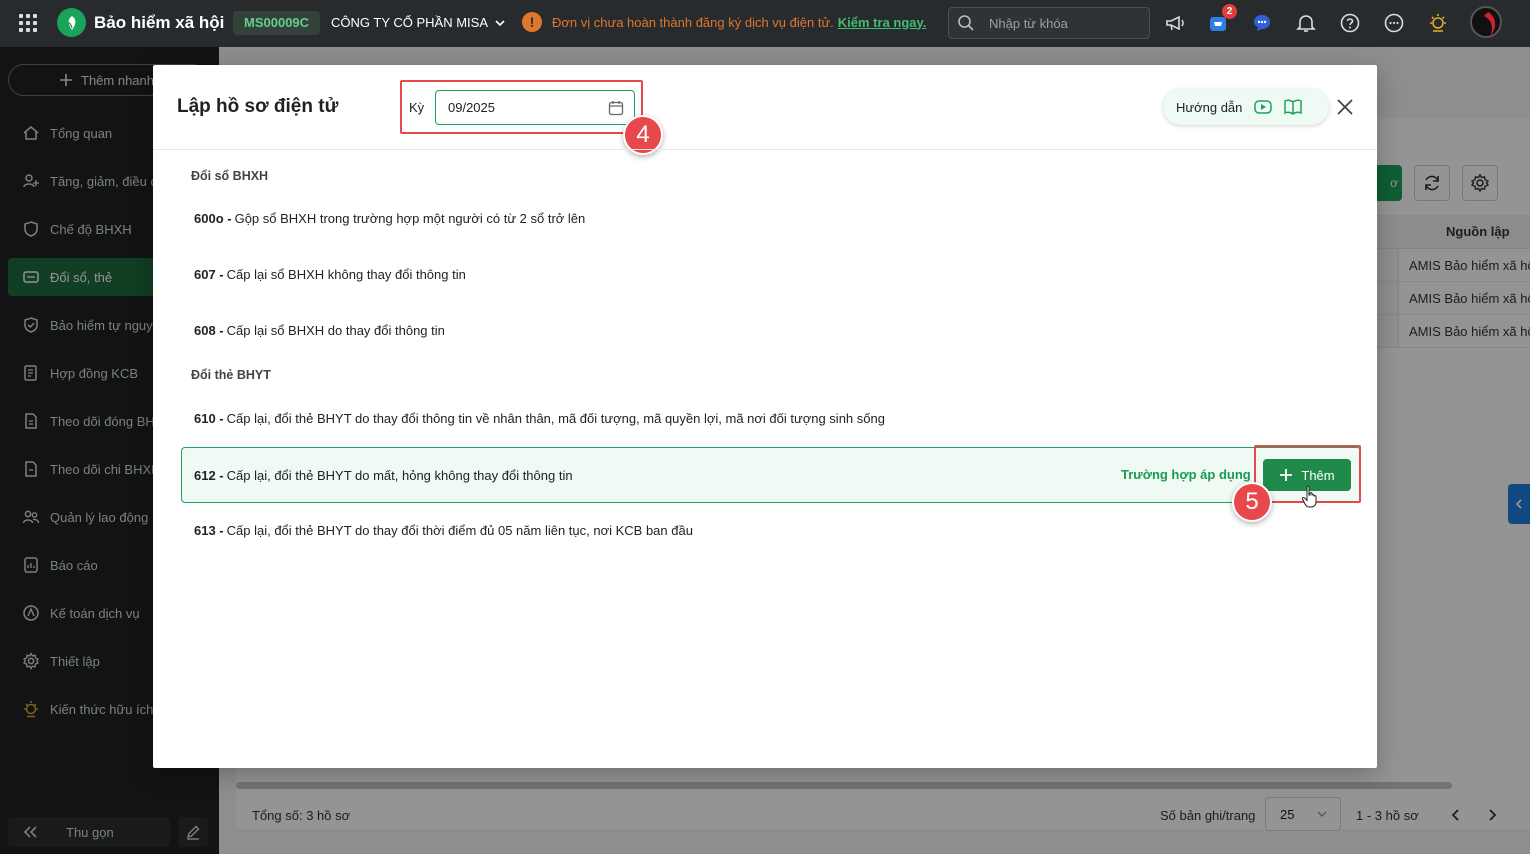  What do you see at coordinates (1175, 23) in the screenshot?
I see `megaphone-icon` at bounding box center [1175, 23].